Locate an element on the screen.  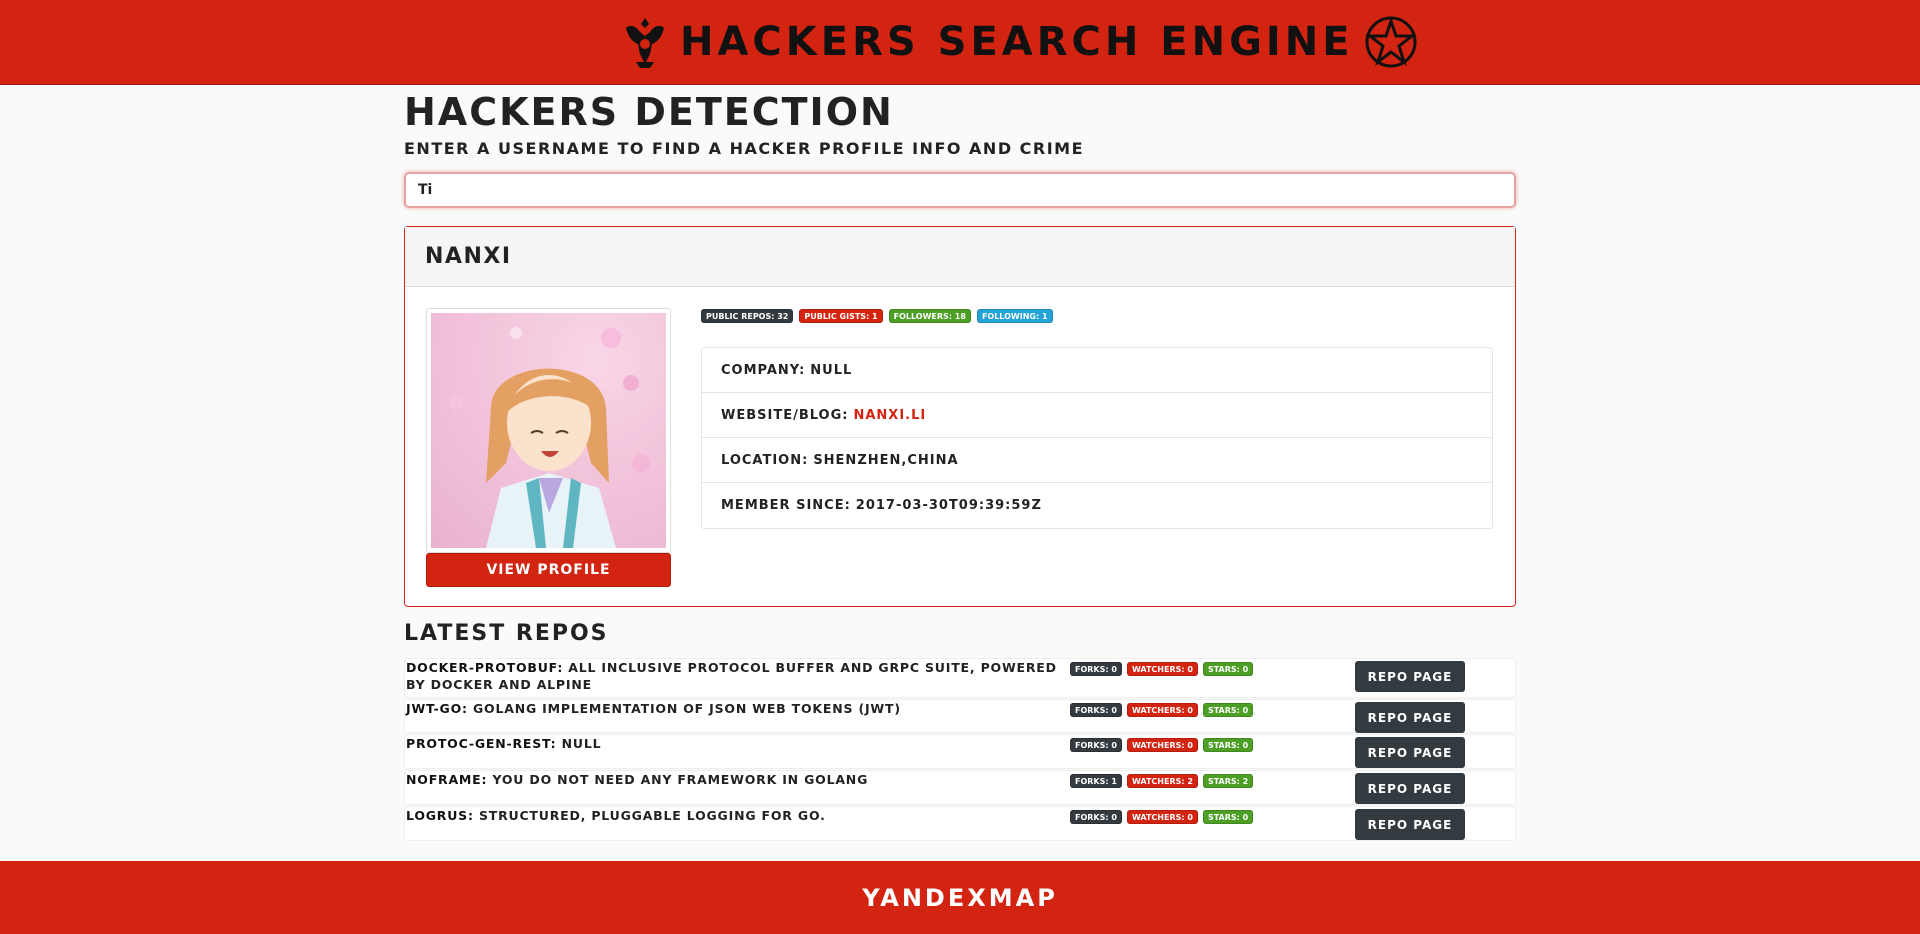
forks-badge: FORKS: 1 is located at coordinates (1096, 781).